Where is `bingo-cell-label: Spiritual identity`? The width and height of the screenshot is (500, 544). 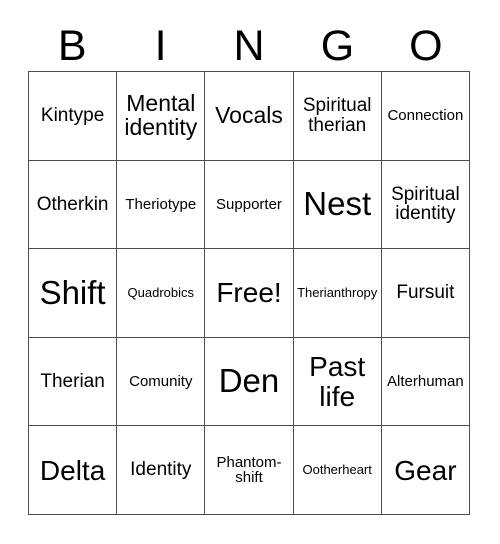
bingo-cell-label: Spiritual identity is located at coordinates (425, 204).